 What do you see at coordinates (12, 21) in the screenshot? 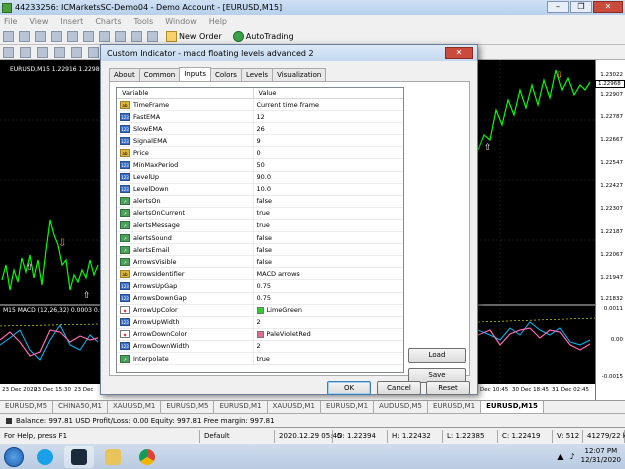
I see `menu-file: File` at bounding box center [12, 21].